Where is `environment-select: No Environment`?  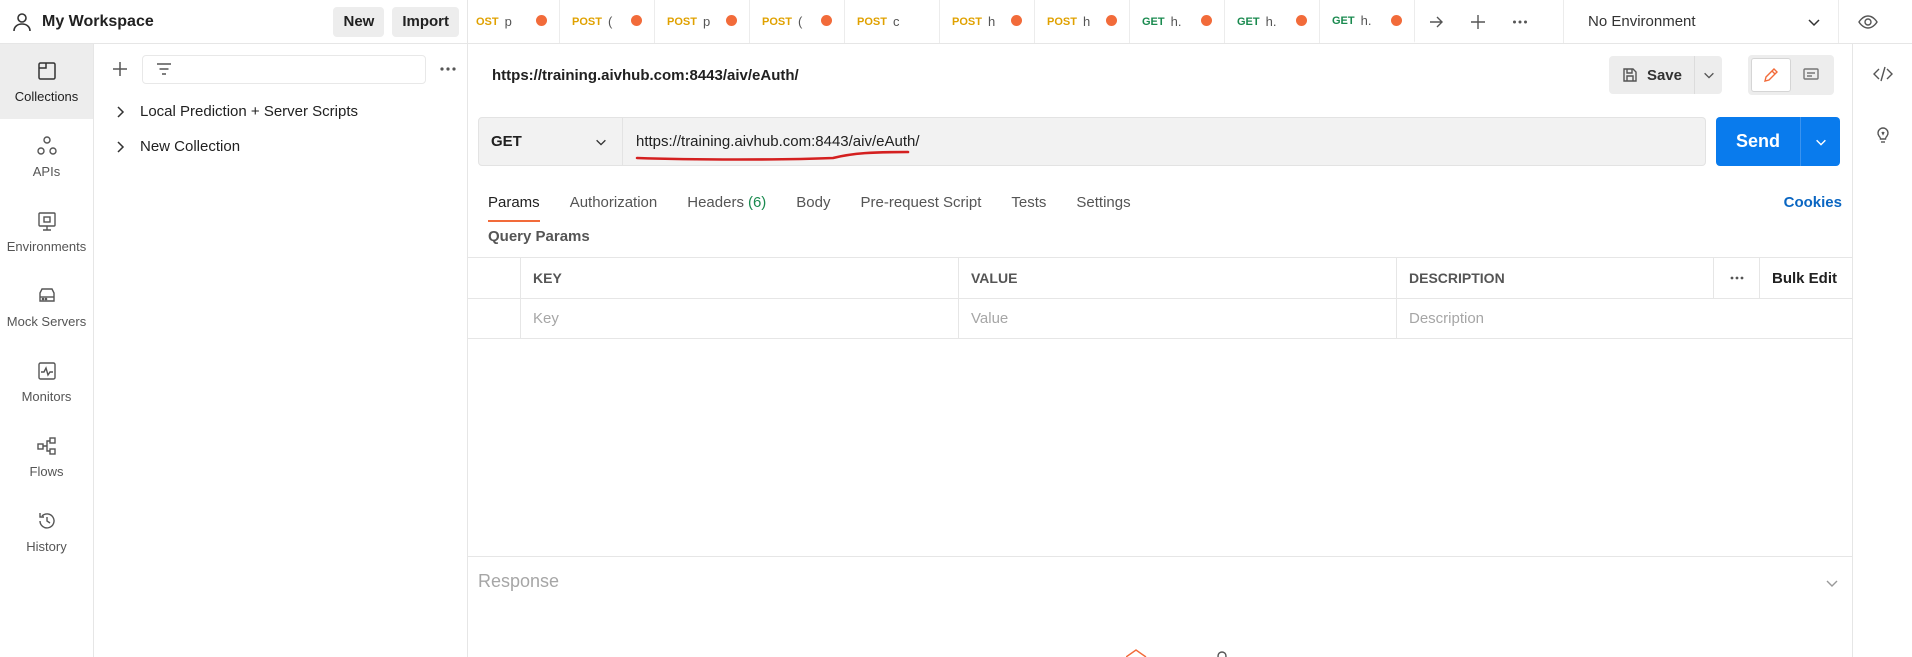 environment-select: No Environment is located at coordinates (1701, 21).